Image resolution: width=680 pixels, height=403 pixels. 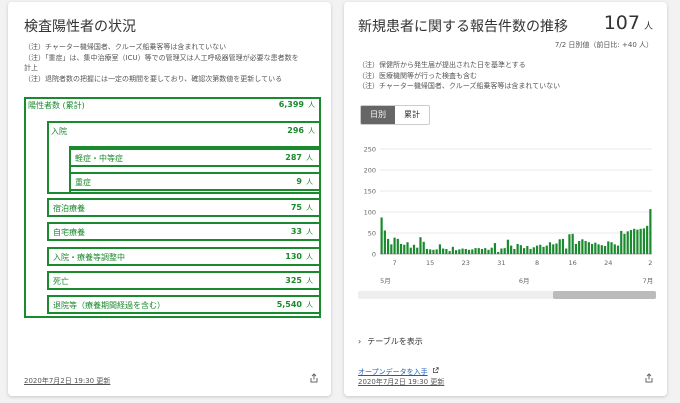 What do you see at coordinates (184, 132) in the screenshot?
I see `row-hospitalized: 入院 296 人` at bounding box center [184, 132].